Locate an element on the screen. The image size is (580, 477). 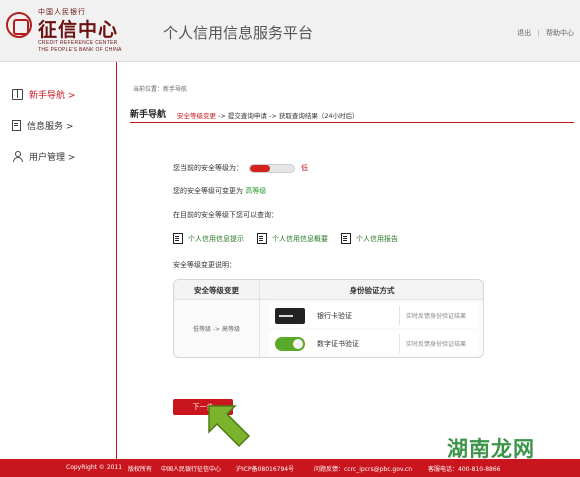
sidebar-item-info-service: 信息服务 > is located at coordinates (42, 125).